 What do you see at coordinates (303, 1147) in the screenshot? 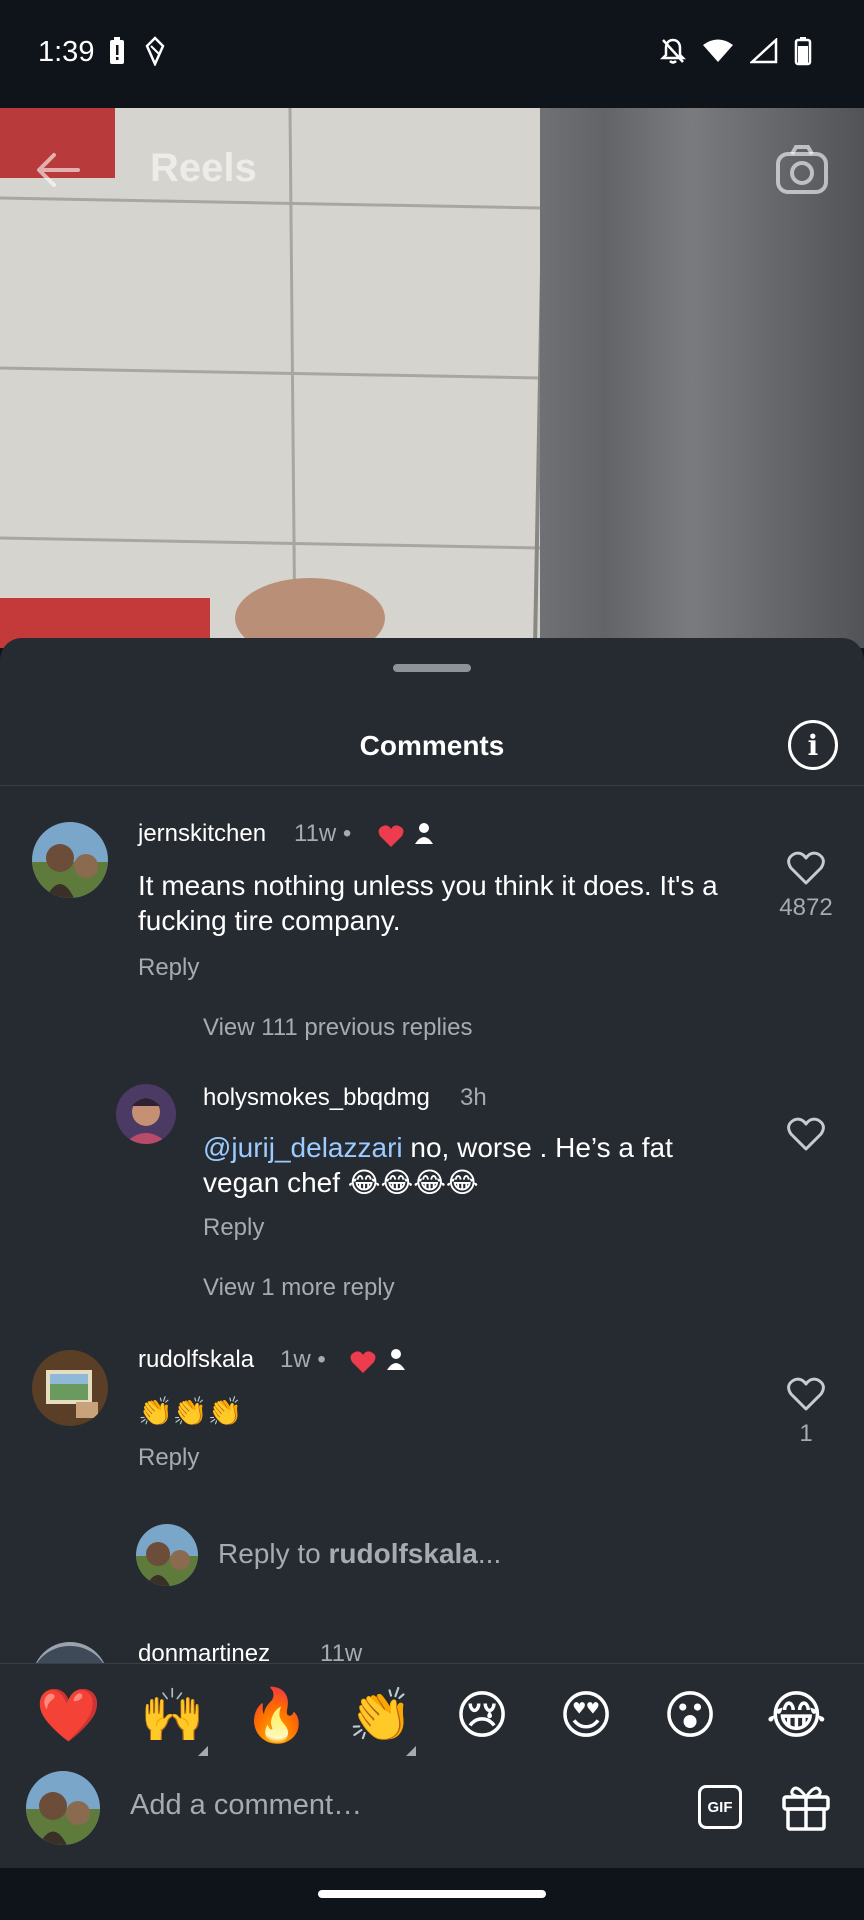
I see `mention-link: @jurij_delazzari` at bounding box center [303, 1147].